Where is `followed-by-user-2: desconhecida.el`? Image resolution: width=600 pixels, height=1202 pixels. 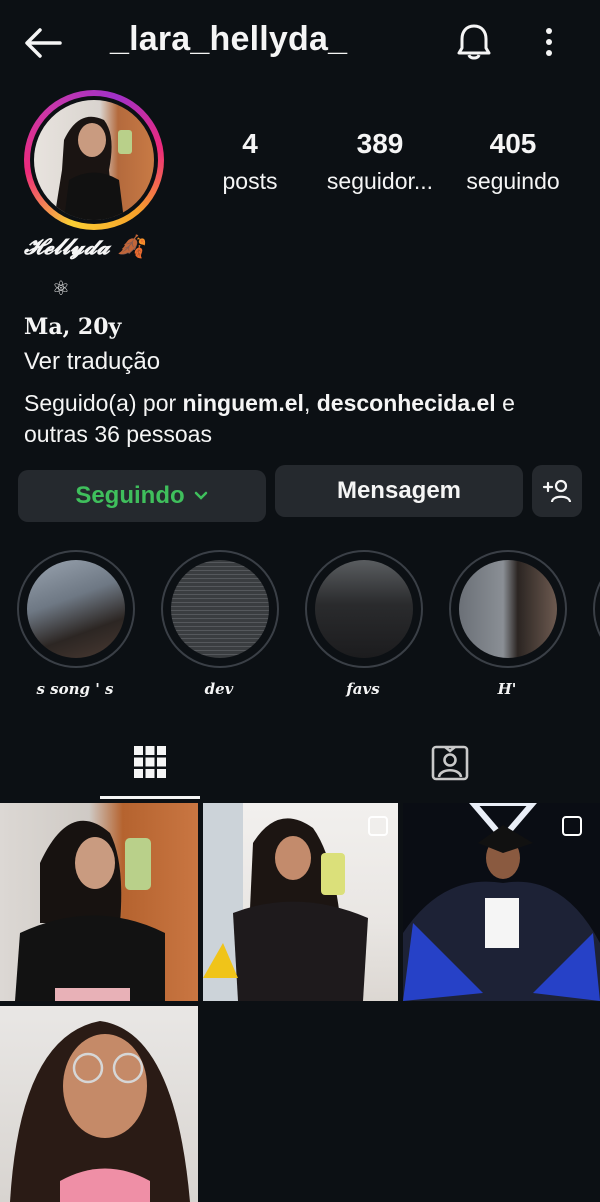 followed-by-user-2: desconhecida.el is located at coordinates (406, 403).